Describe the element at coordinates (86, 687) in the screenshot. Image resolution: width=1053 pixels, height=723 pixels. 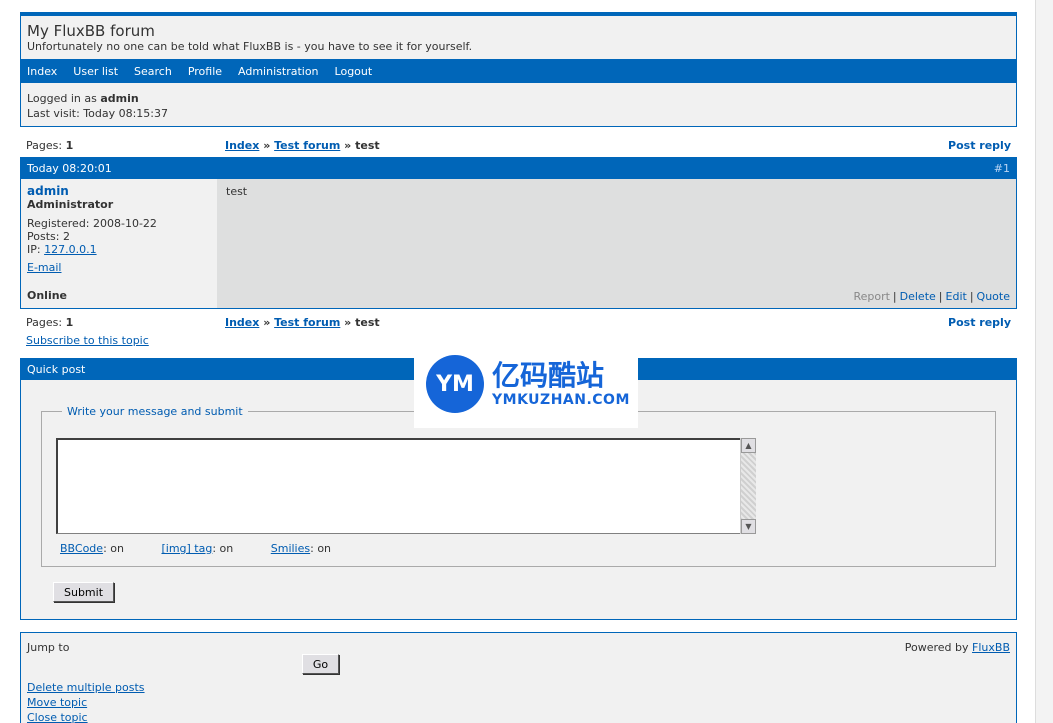
I see `delete-multiple-posts-link: Delete multiple posts` at that location.